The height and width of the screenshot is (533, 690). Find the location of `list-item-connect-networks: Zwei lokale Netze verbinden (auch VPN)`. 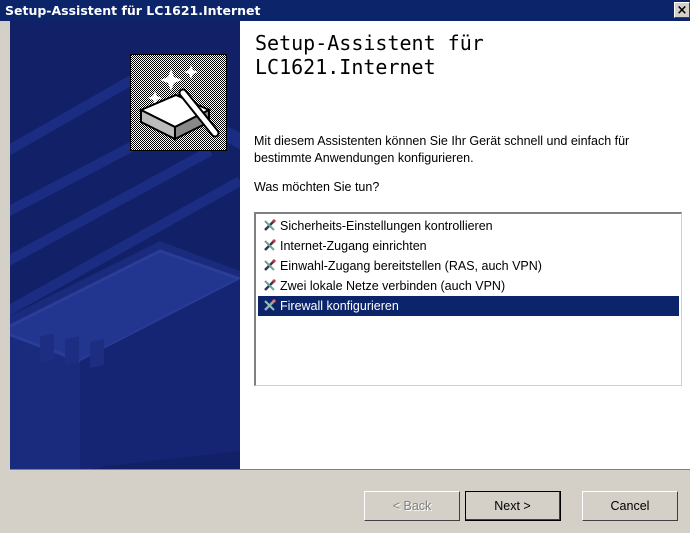

list-item-connect-networks: Zwei lokale Netze verbinden (auch VPN) is located at coordinates (468, 286).